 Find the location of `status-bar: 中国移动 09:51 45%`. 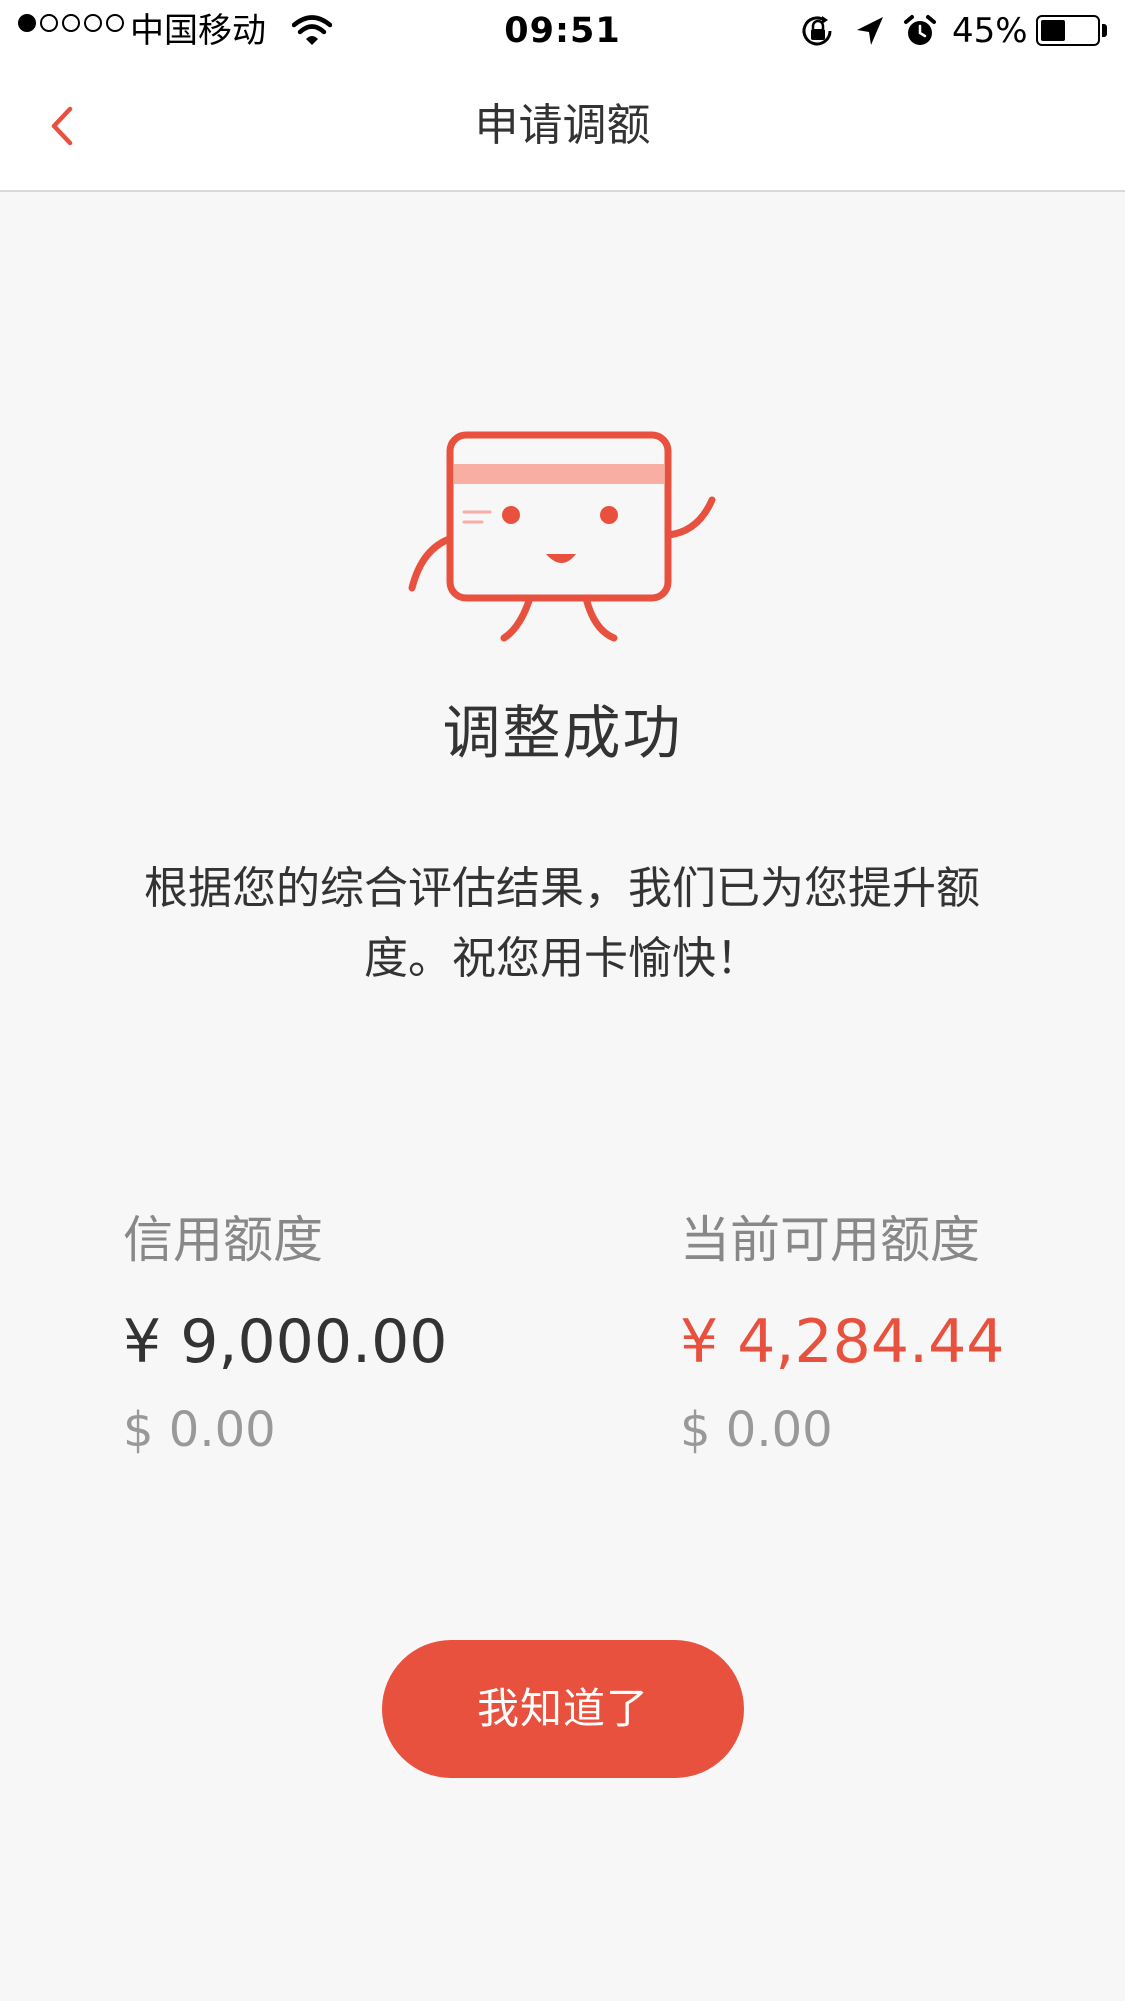

status-bar: 中国移动 09:51 45% is located at coordinates (562, 31).